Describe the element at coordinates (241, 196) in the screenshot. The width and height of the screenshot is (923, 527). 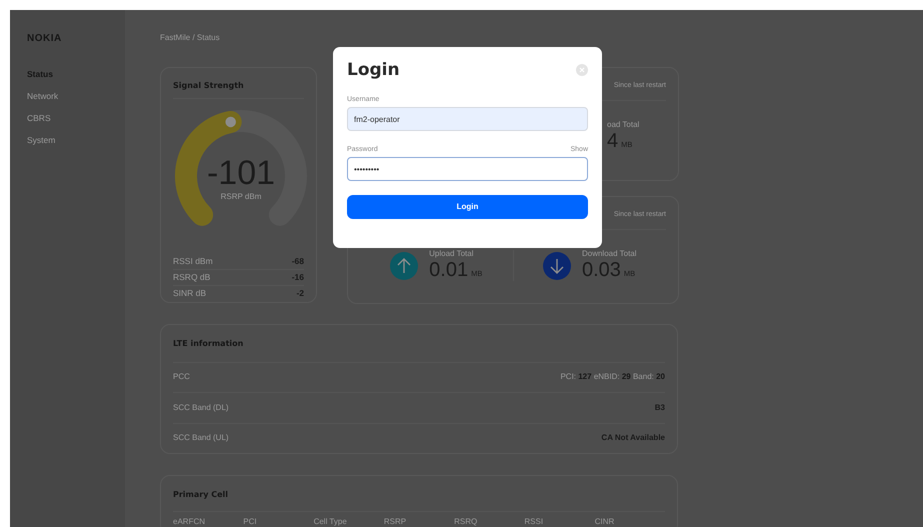
I see `gauge-unit: RSRP dBm` at that location.